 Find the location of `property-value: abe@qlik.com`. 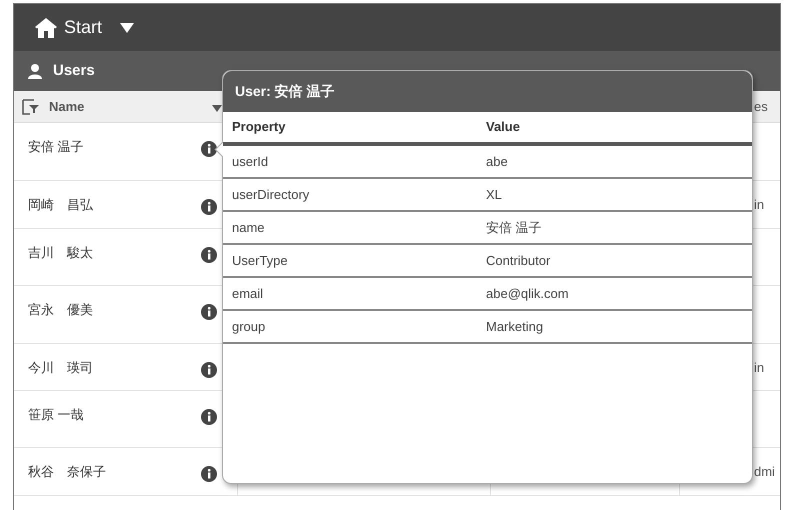

property-value: abe@qlik.com is located at coordinates (527, 293).